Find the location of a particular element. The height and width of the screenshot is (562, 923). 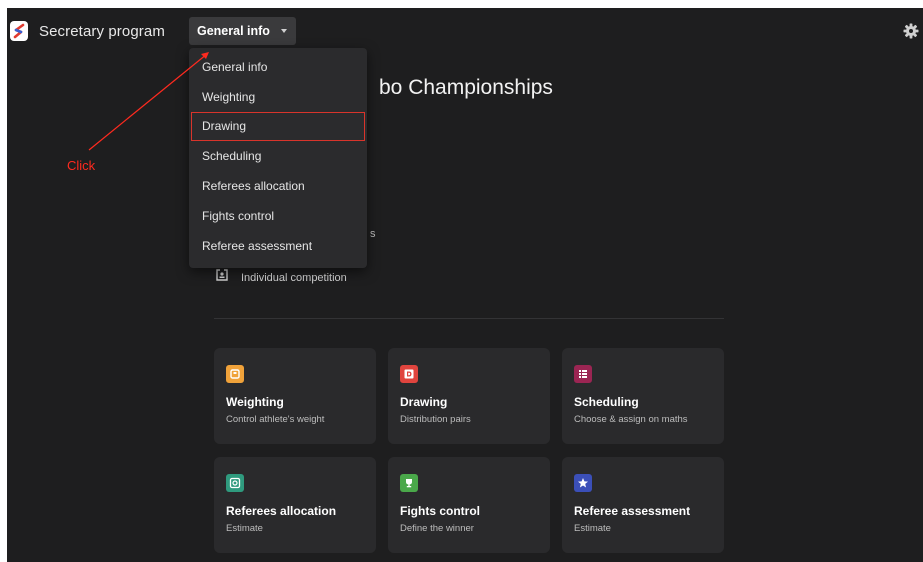

card-scheduling: Scheduling Choose & assign on maths is located at coordinates (643, 396).